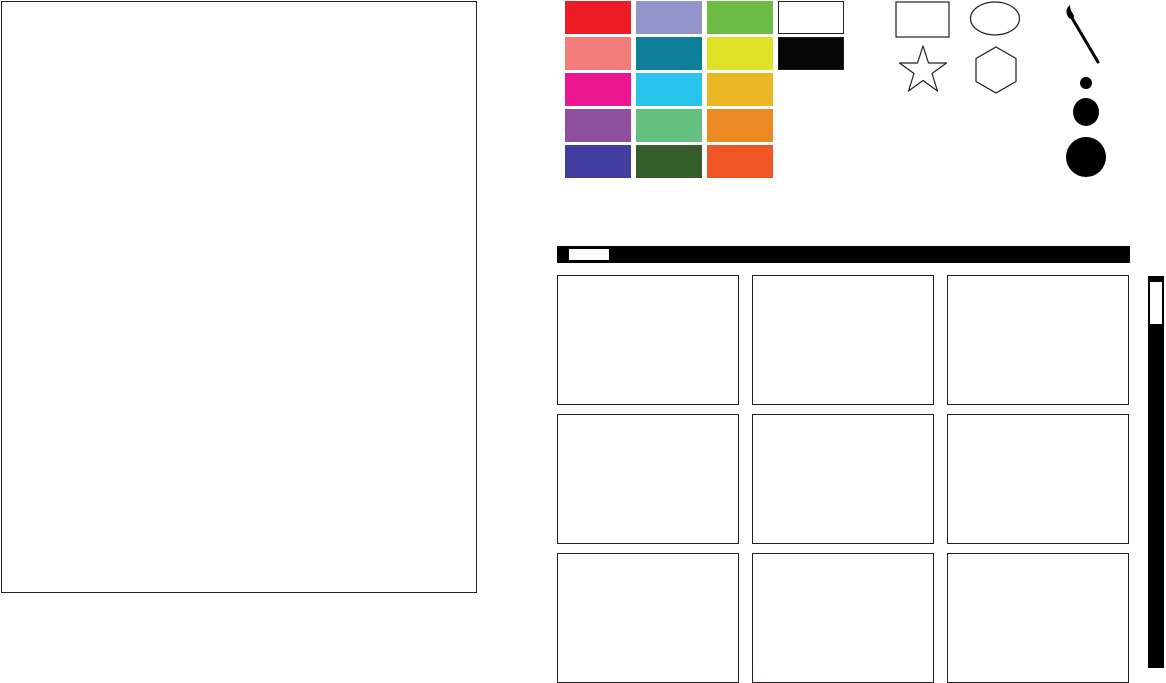 This screenshot has width=1166, height=683. What do you see at coordinates (598, 161) in the screenshot?
I see `swatch-indigo` at bounding box center [598, 161].